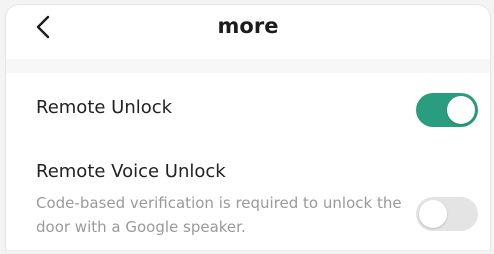  I want to click on remote-unlock-toggle, so click(447, 110).